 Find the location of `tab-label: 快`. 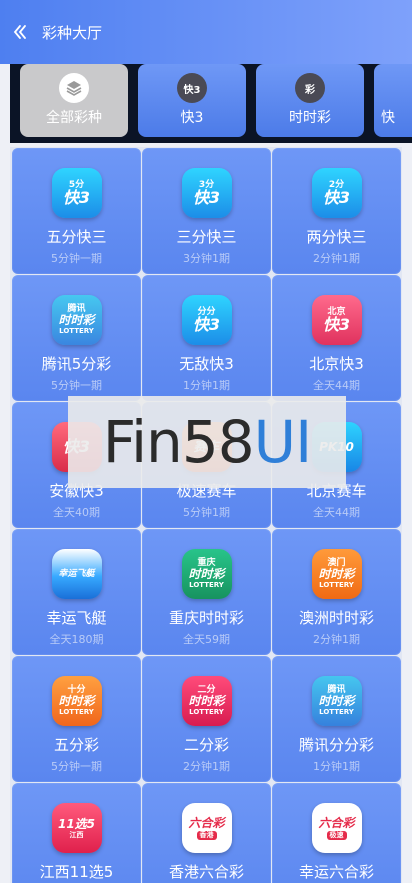

tab-label: 快 is located at coordinates (388, 118).